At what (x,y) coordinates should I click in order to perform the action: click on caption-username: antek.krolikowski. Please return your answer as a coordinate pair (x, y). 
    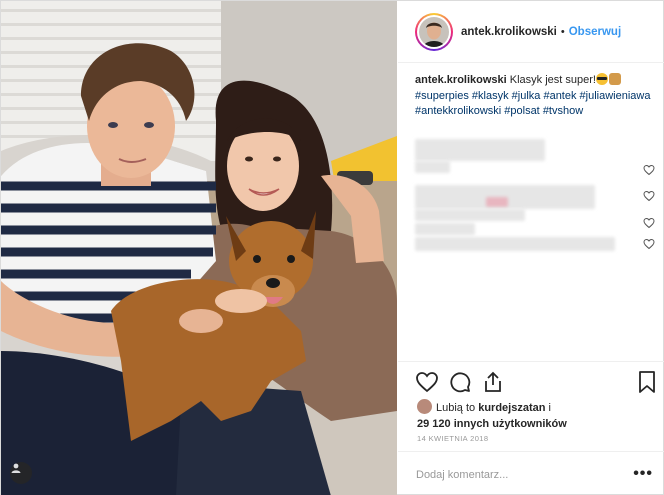
    Looking at the image, I should click on (461, 80).